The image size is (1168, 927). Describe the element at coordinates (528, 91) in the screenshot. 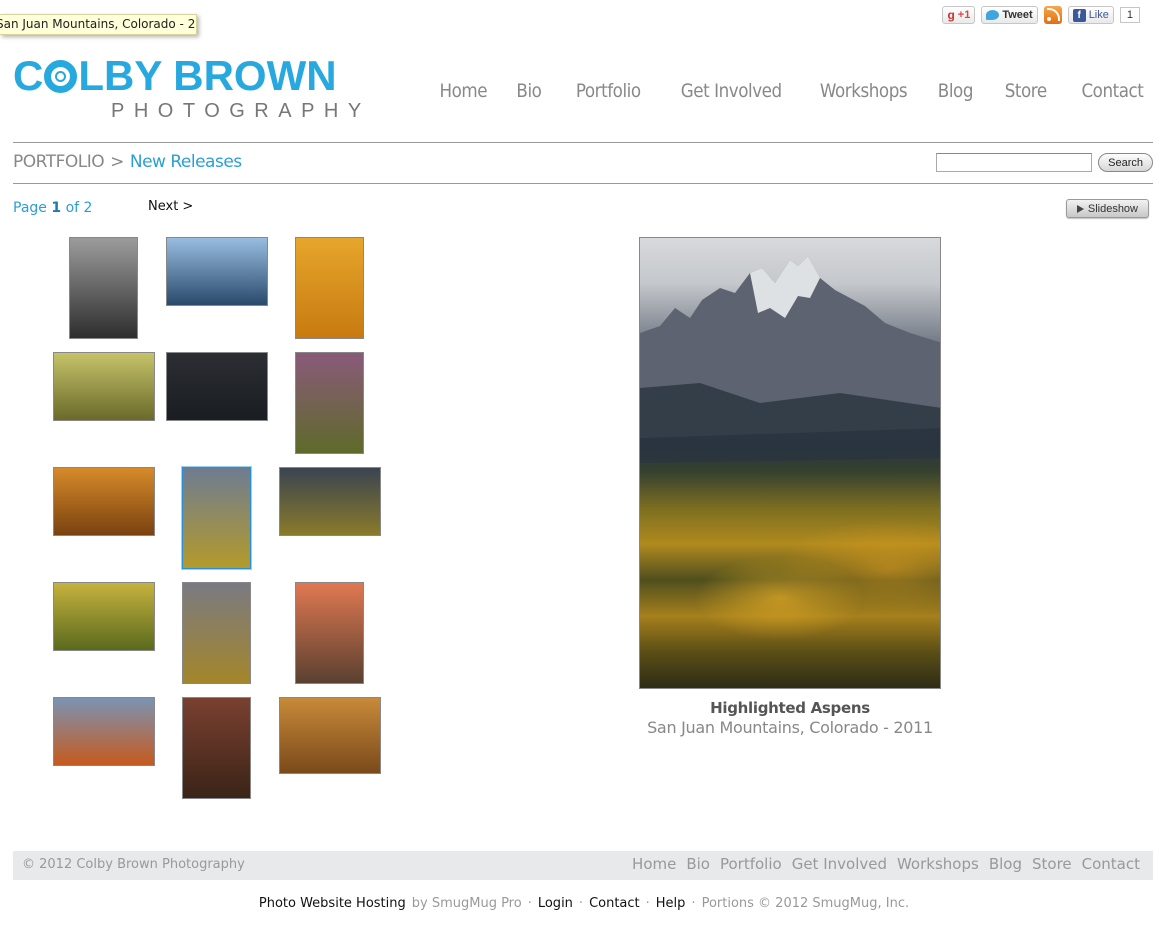

I see `nav-bio: Bio` at that location.